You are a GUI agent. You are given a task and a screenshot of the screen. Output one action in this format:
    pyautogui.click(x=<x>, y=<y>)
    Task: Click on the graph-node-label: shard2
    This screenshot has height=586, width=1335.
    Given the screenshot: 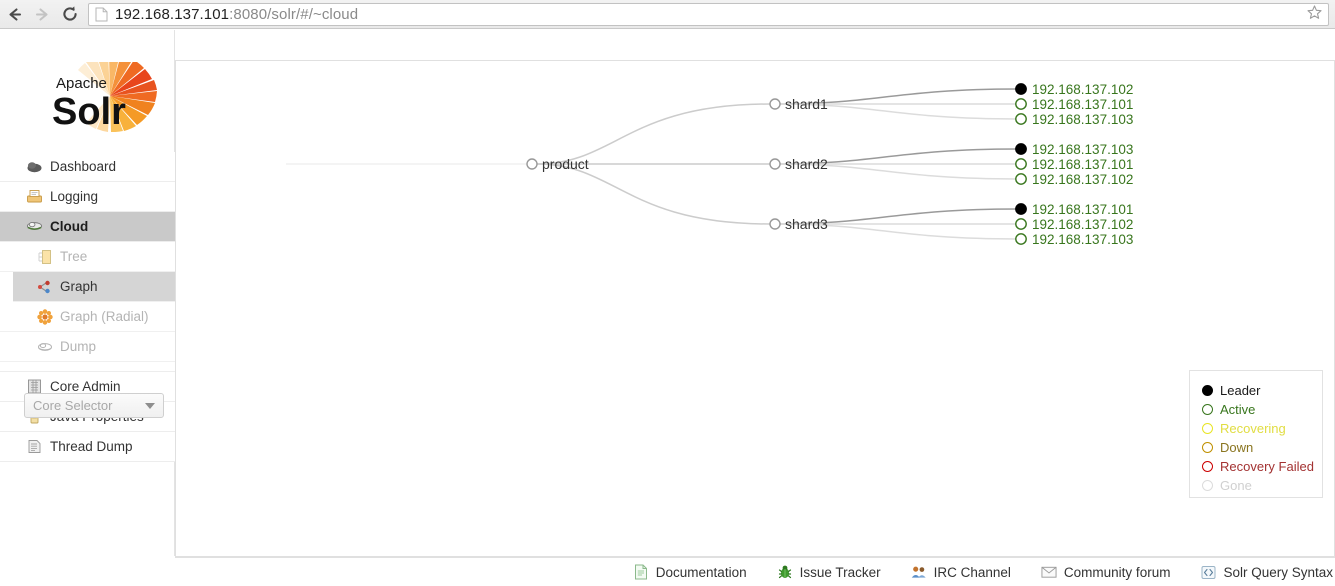 What is the action you would take?
    pyautogui.click(x=806, y=164)
    